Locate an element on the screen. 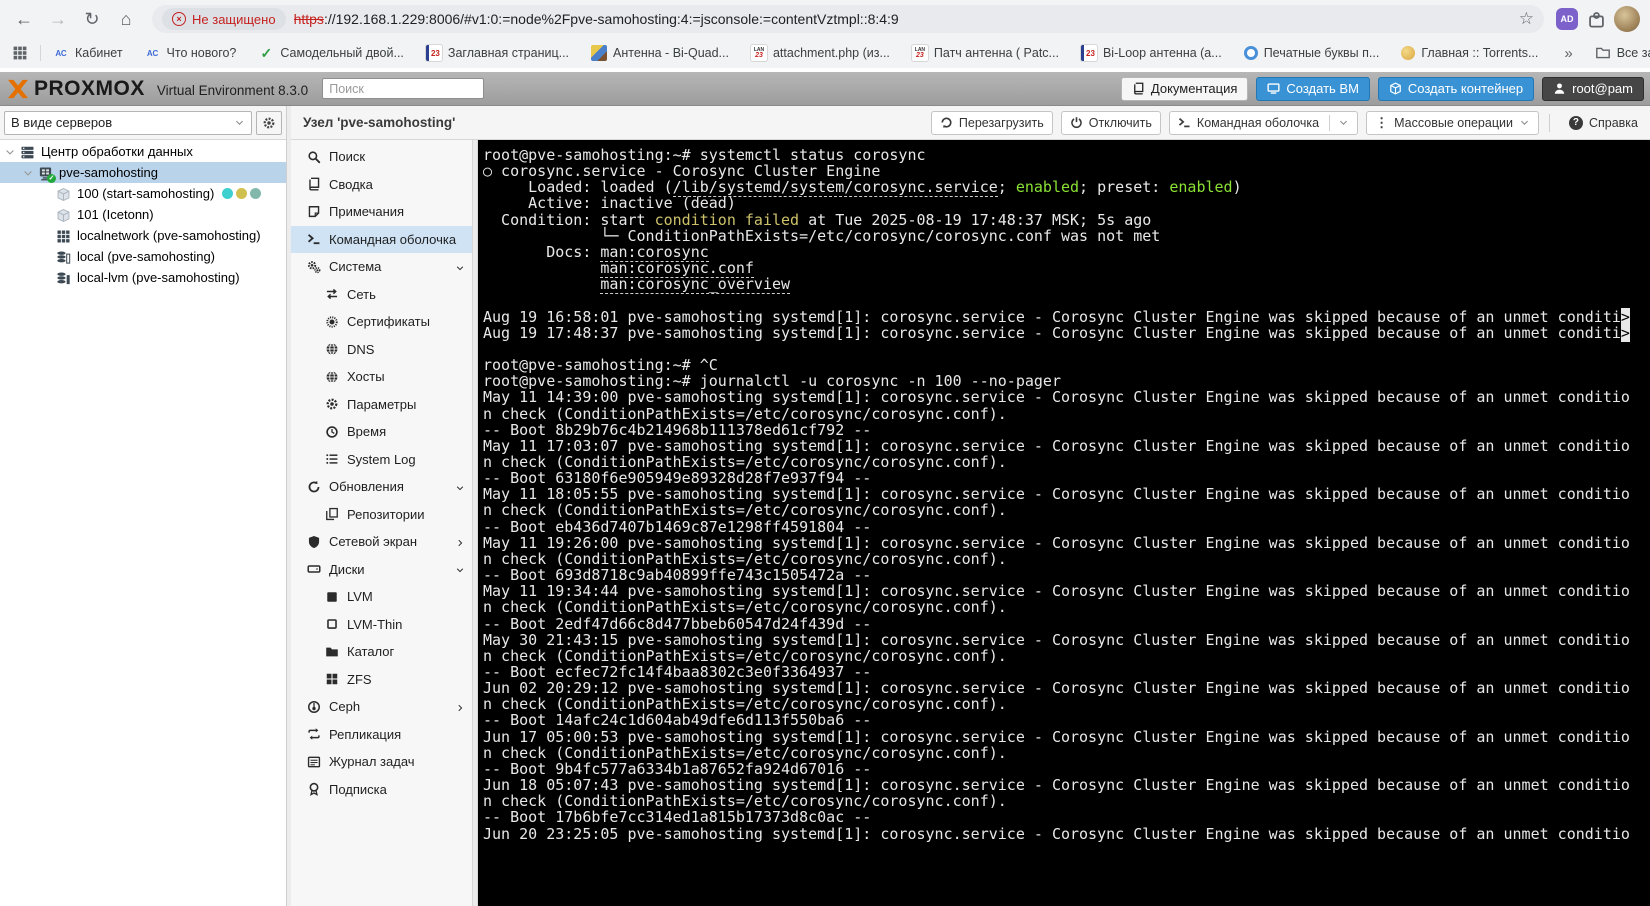 The width and height of the screenshot is (1650, 906). menu-item-time: Время is located at coordinates (381, 432).